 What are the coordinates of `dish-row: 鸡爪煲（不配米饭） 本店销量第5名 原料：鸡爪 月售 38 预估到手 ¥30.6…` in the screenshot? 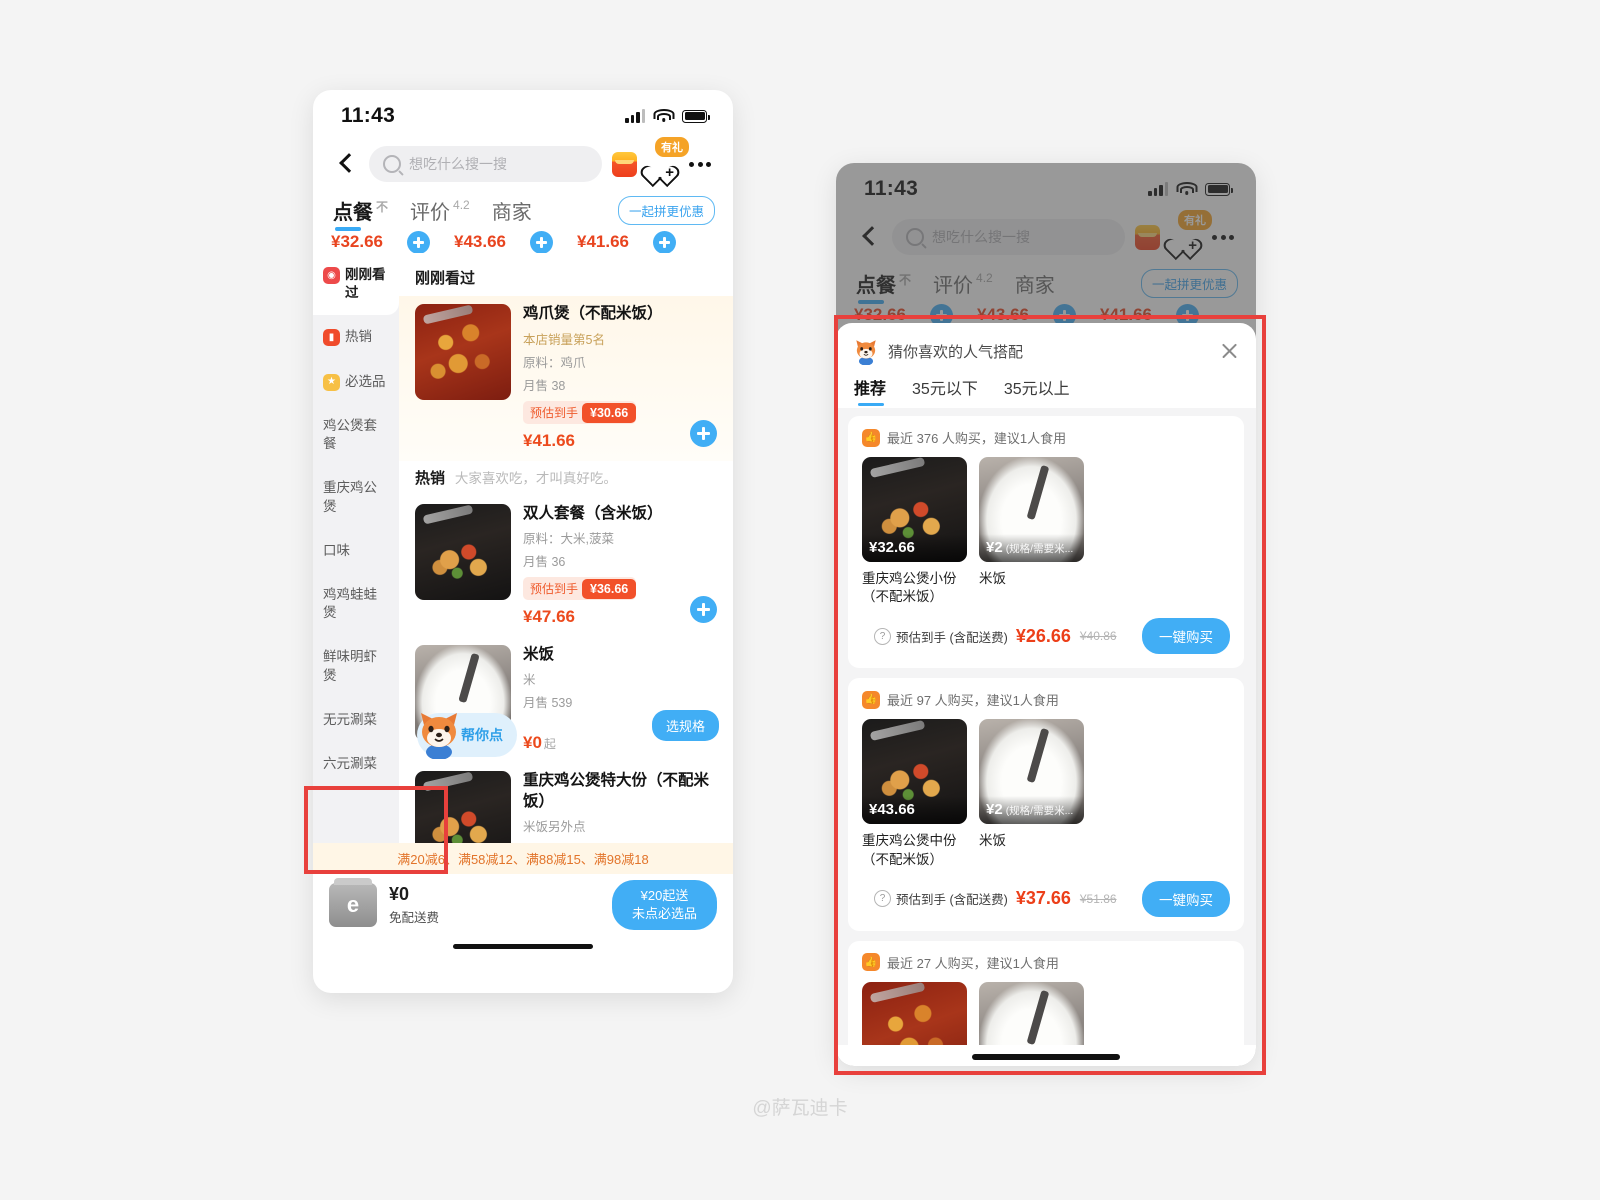 It's located at (566, 379).